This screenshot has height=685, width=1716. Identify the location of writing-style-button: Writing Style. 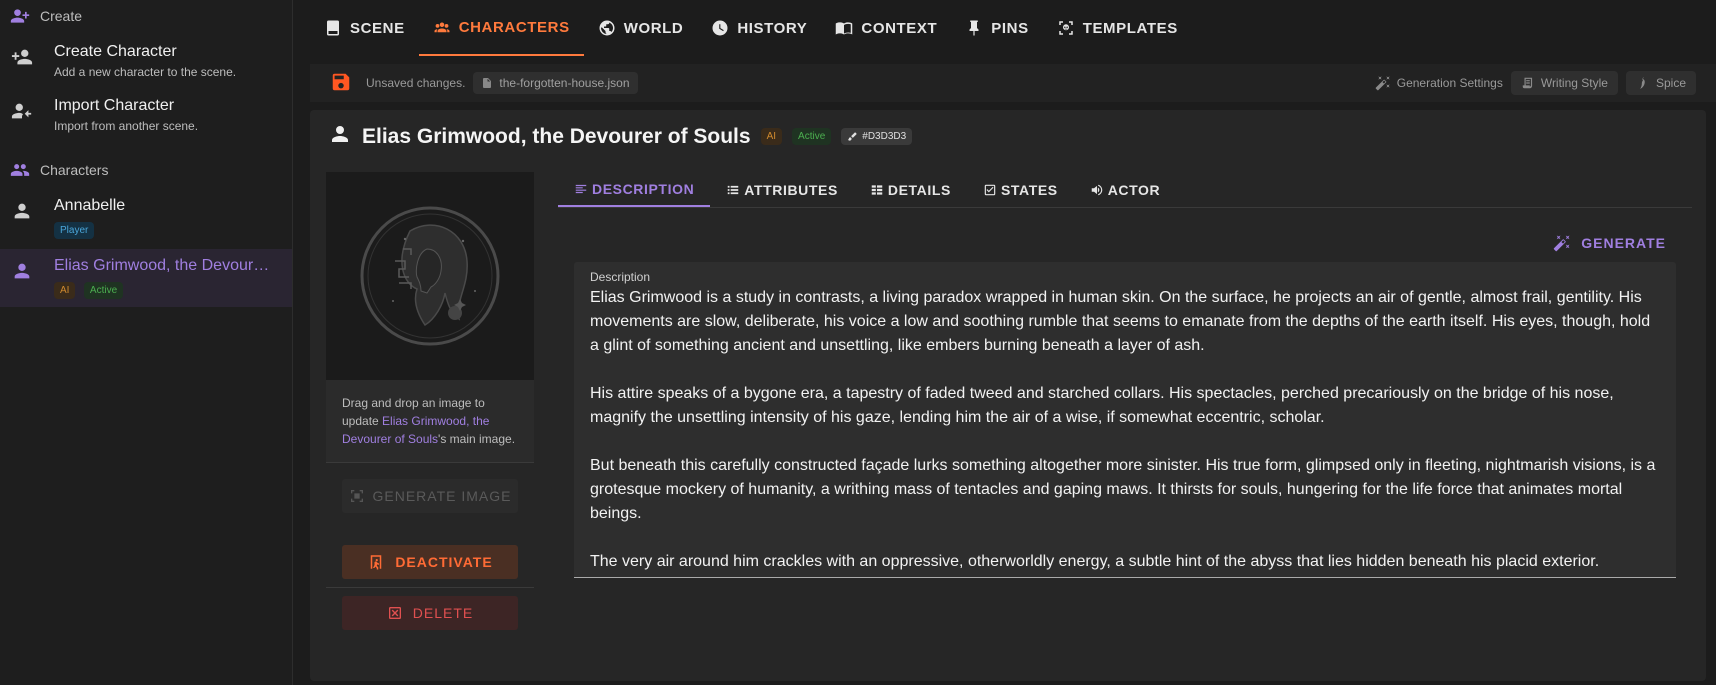
(1564, 83).